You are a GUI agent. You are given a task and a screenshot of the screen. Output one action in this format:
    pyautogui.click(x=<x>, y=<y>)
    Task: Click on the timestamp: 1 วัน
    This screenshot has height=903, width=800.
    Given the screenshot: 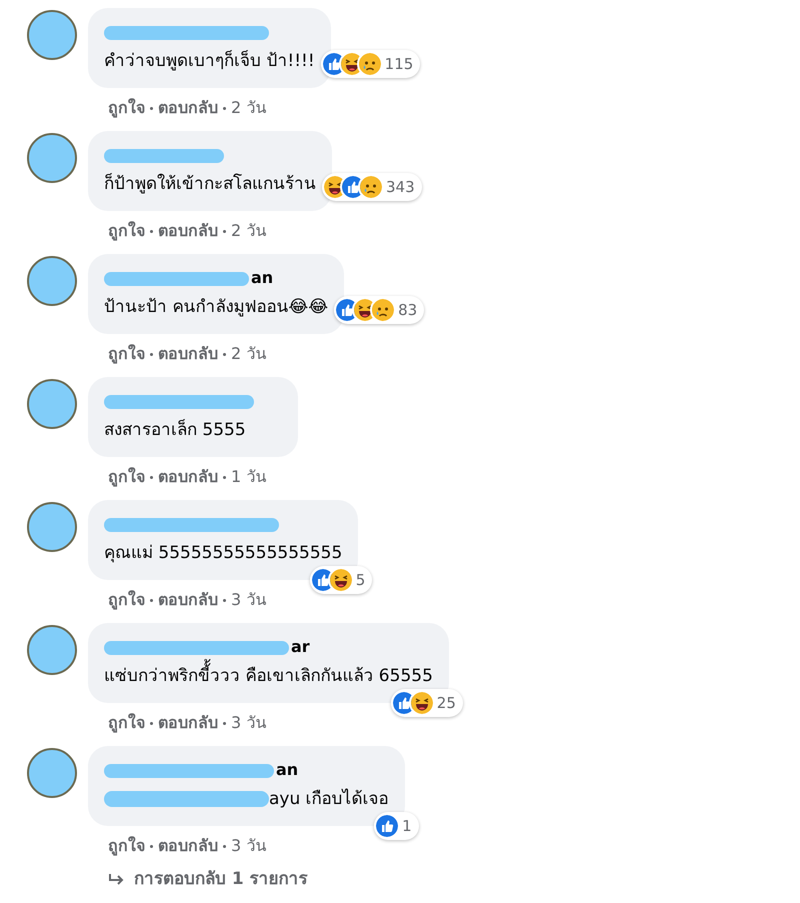 What is the action you would take?
    pyautogui.click(x=248, y=477)
    